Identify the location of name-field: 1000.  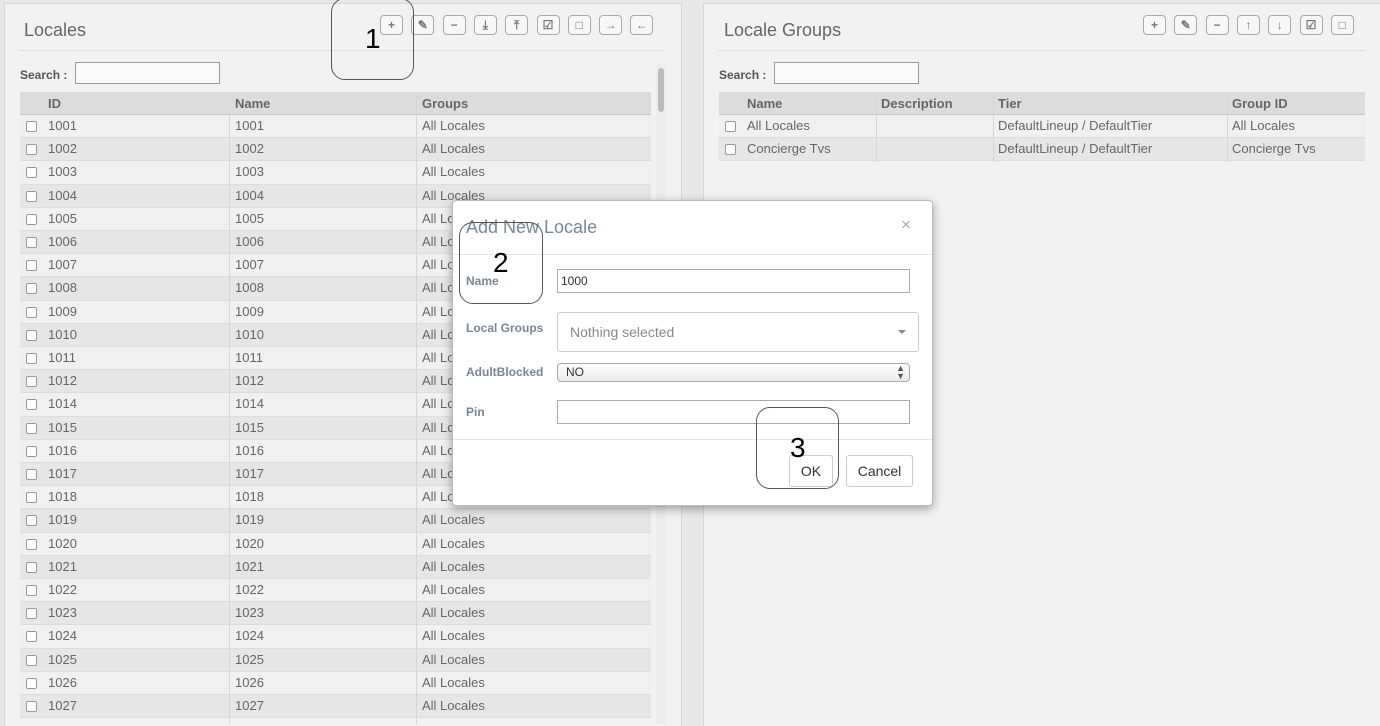
(733, 281).